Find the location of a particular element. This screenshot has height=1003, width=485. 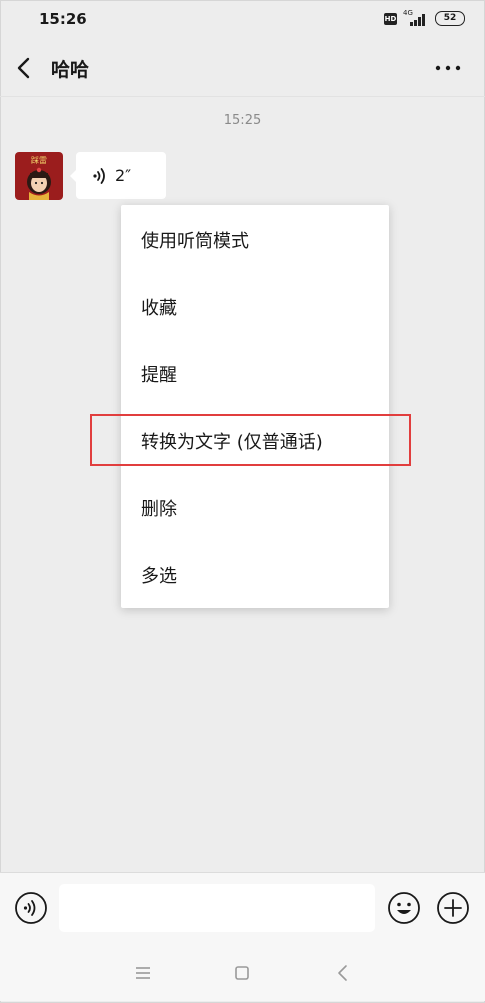

more-functions-button is located at coordinates (453, 908).